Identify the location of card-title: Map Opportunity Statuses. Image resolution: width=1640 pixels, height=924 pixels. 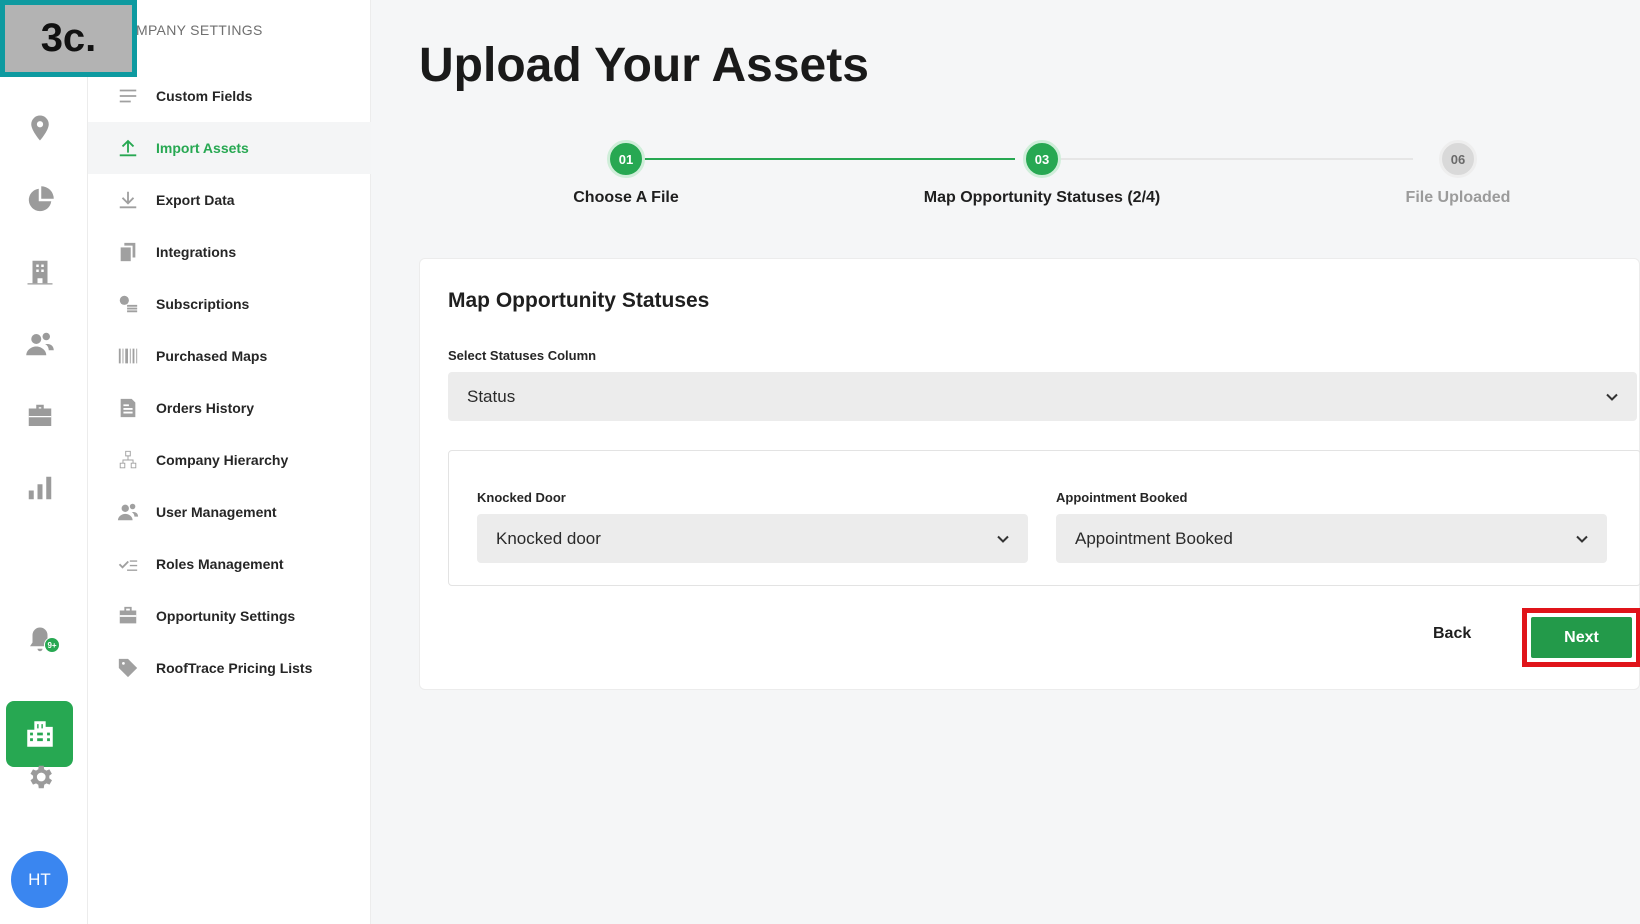
(579, 300).